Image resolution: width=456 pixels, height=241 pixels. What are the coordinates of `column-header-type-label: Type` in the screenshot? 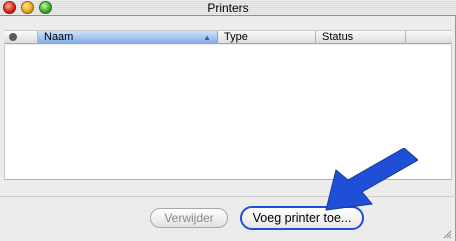 It's located at (236, 37).